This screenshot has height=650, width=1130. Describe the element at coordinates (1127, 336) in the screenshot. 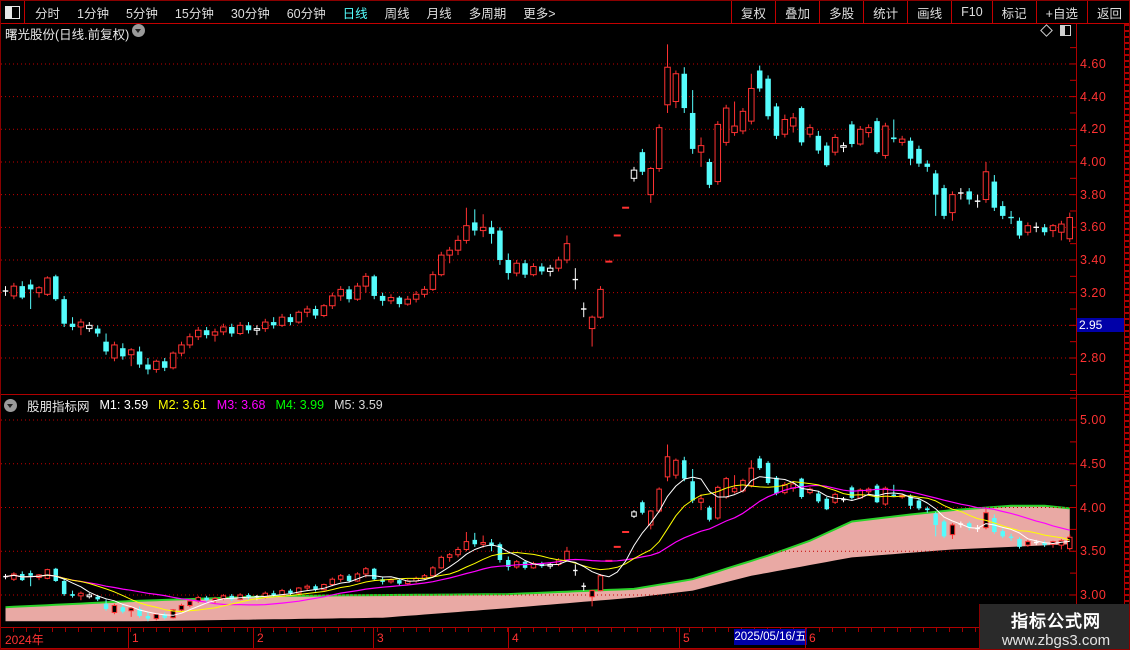

I see `fine-ruler-strip` at that location.